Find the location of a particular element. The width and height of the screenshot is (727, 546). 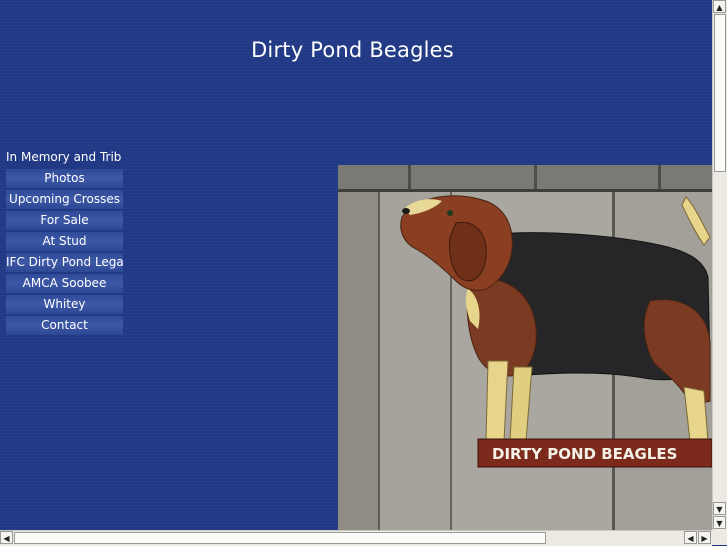

horizontal-scrollbar: ◀ ◀ ▶ is located at coordinates (356, 538).